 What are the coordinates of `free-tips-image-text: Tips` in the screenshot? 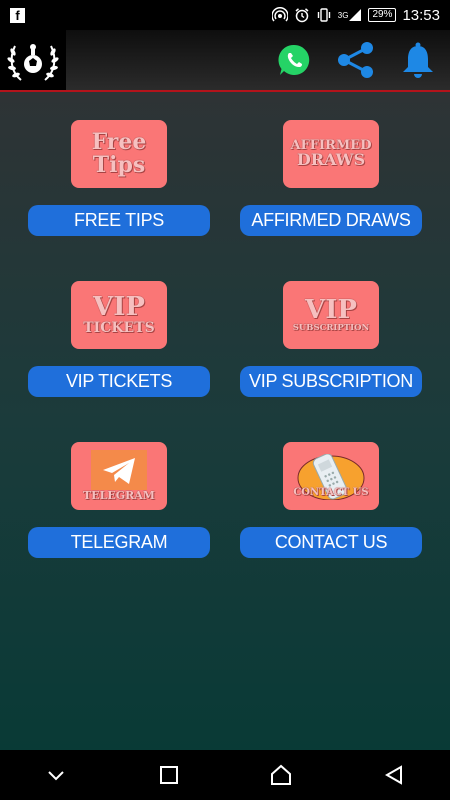 It's located at (119, 165).